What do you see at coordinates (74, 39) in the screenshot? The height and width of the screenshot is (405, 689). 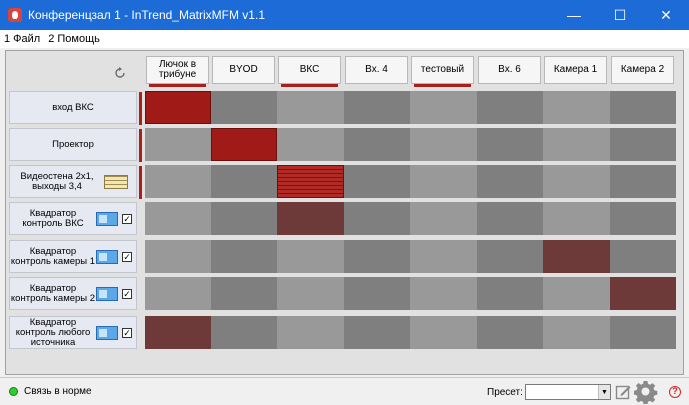 I see `menu-help: 2 Помощь` at bounding box center [74, 39].